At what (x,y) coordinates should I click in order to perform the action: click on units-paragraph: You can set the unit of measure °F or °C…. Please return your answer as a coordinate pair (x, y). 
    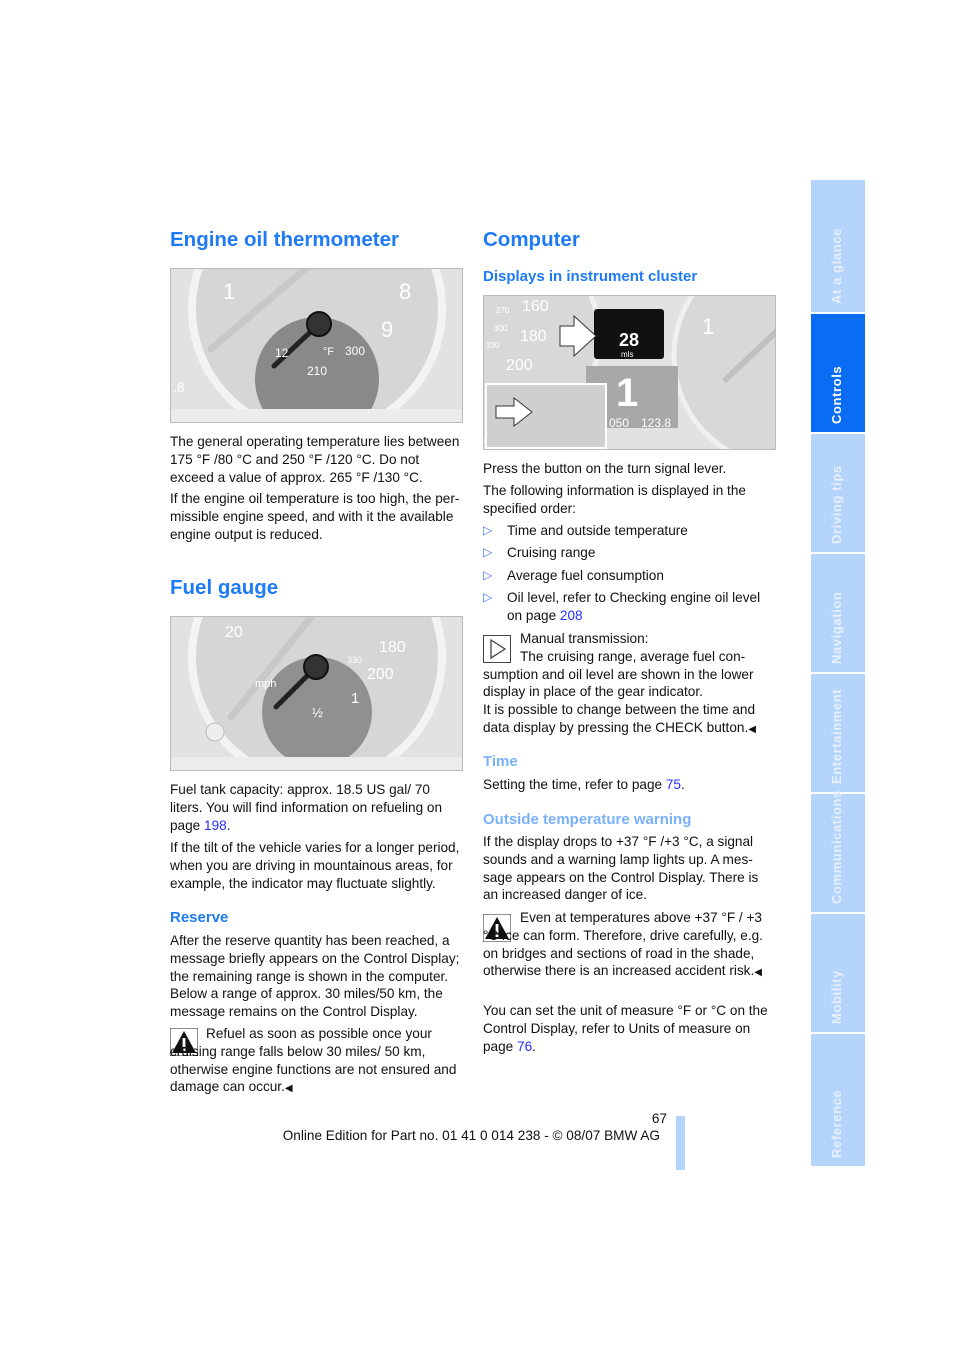
    Looking at the image, I should click on (630, 1028).